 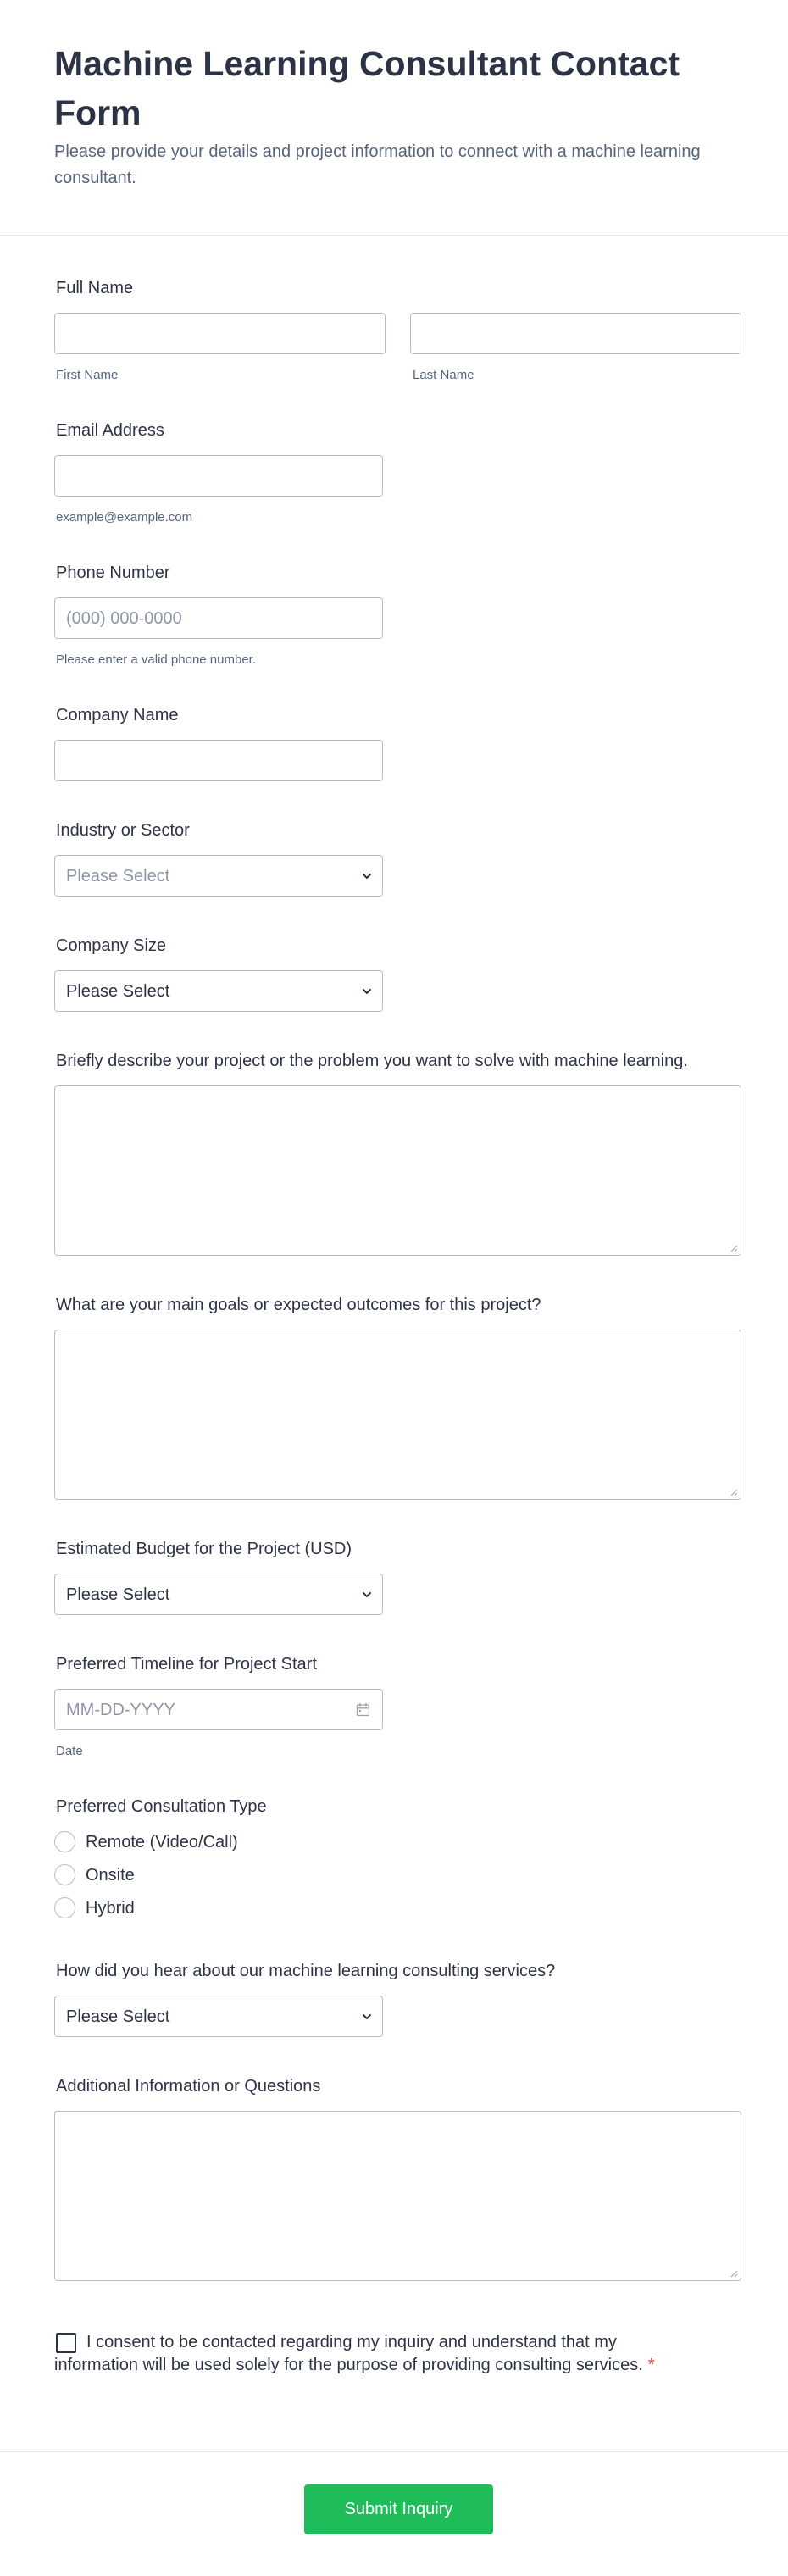 I want to click on radio-label: Onsite, so click(x=110, y=1875).